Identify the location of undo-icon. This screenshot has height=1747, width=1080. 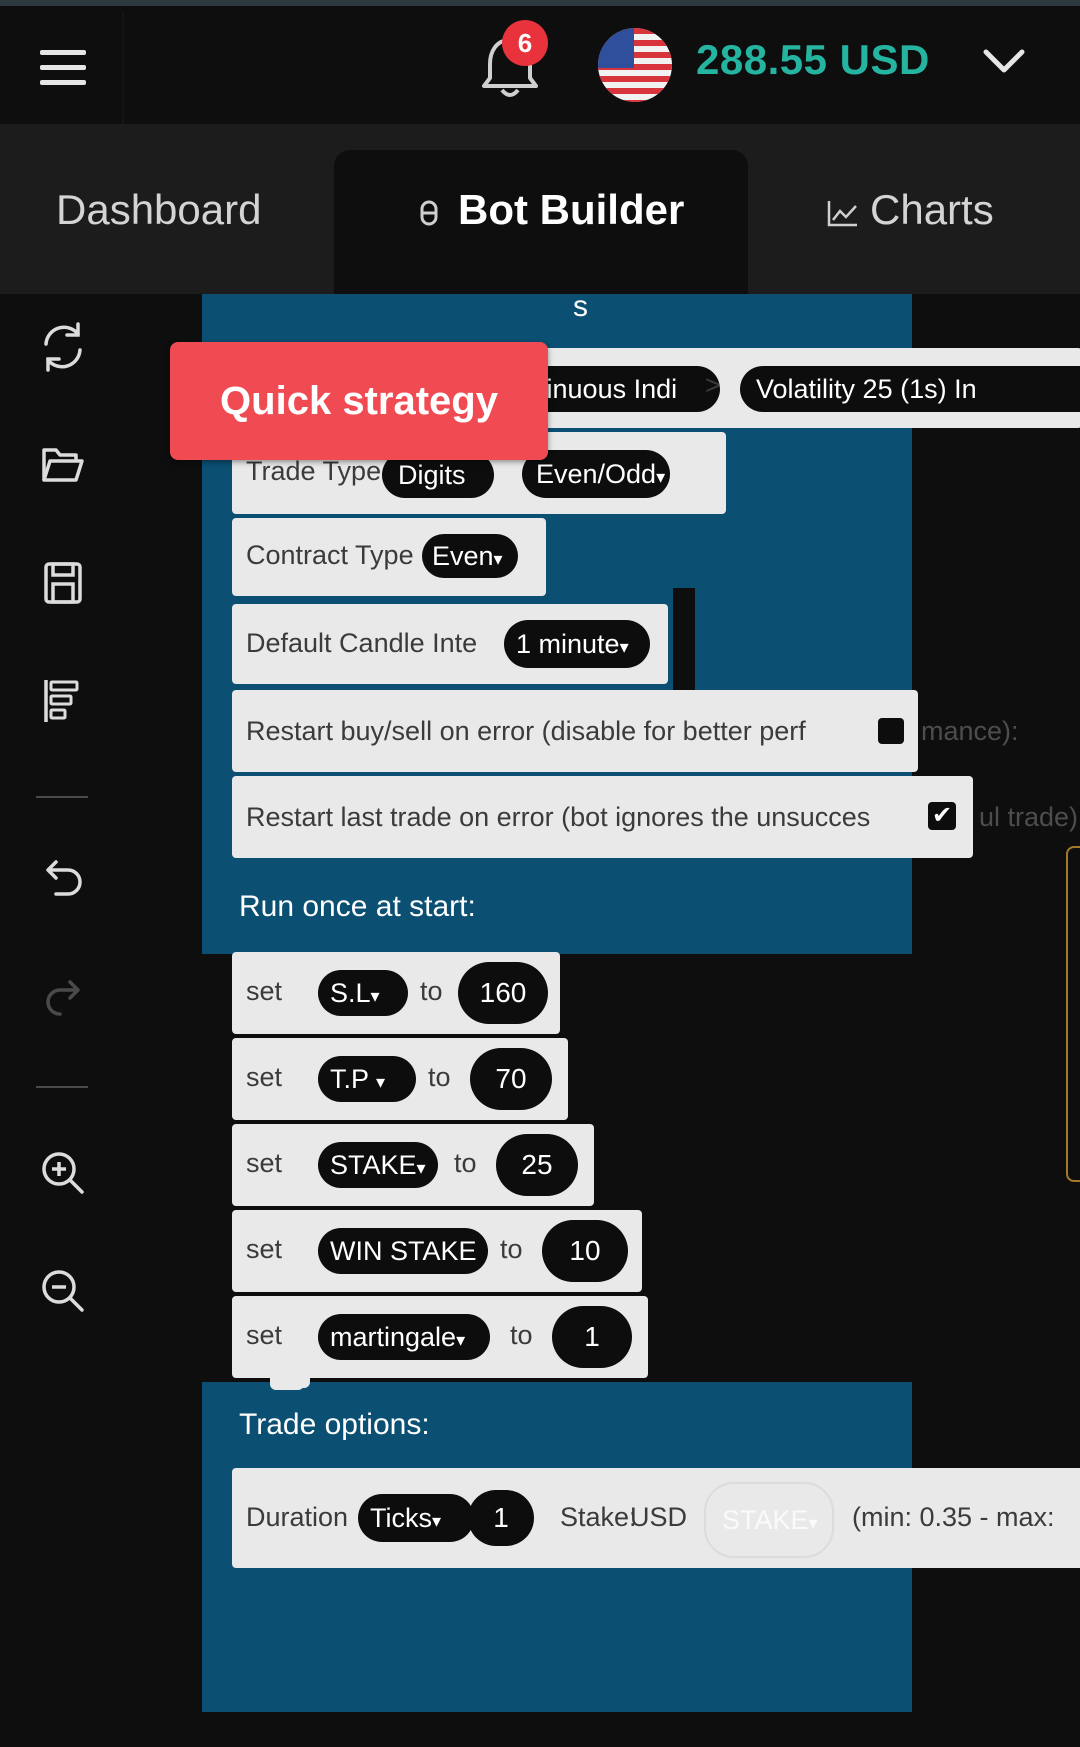
(63, 881).